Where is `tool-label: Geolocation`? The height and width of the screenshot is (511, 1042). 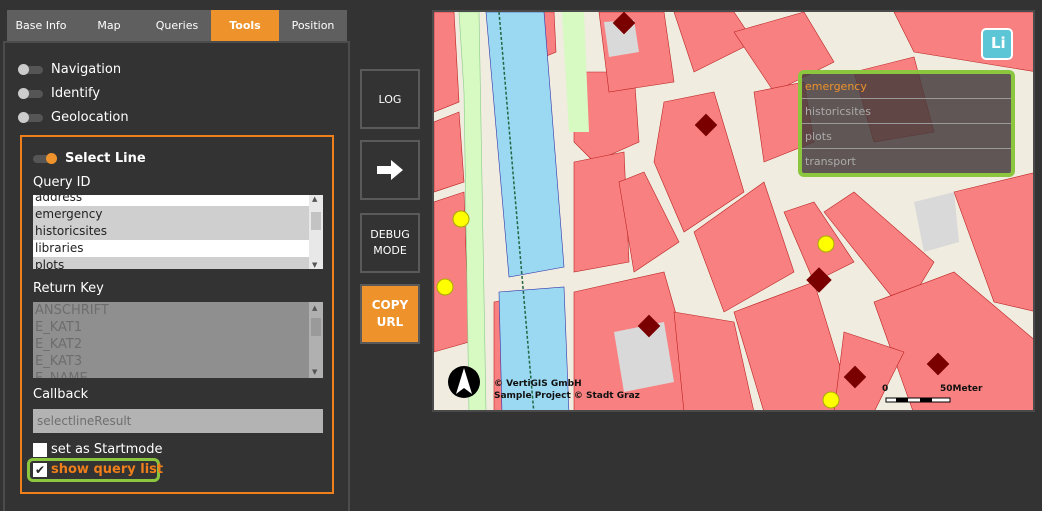
tool-label: Geolocation is located at coordinates (90, 117).